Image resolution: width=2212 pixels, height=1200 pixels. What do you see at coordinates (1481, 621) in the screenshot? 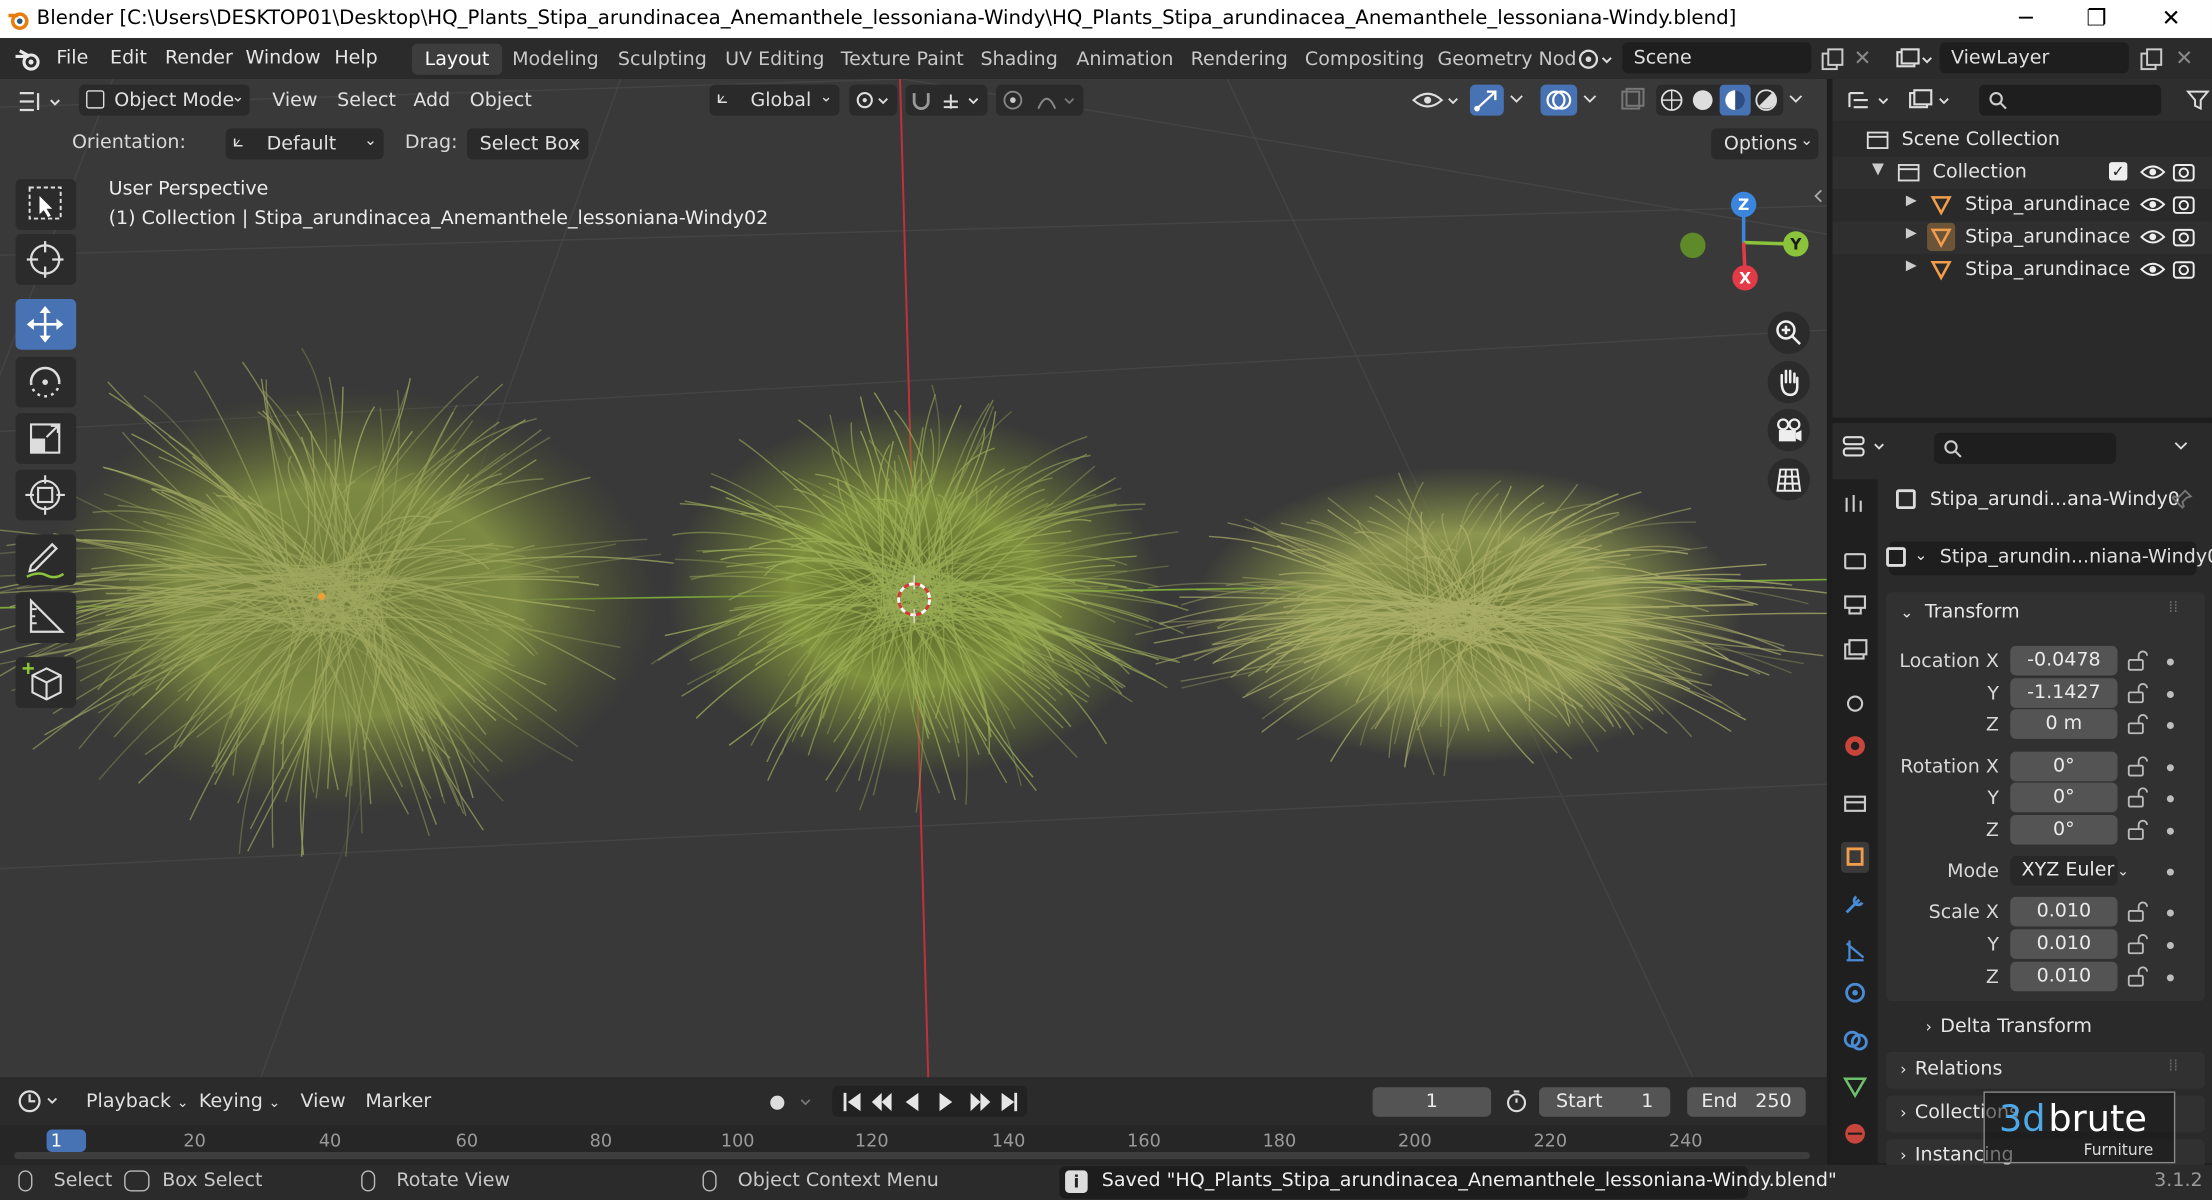
I see `grass-clump-right` at bounding box center [1481, 621].